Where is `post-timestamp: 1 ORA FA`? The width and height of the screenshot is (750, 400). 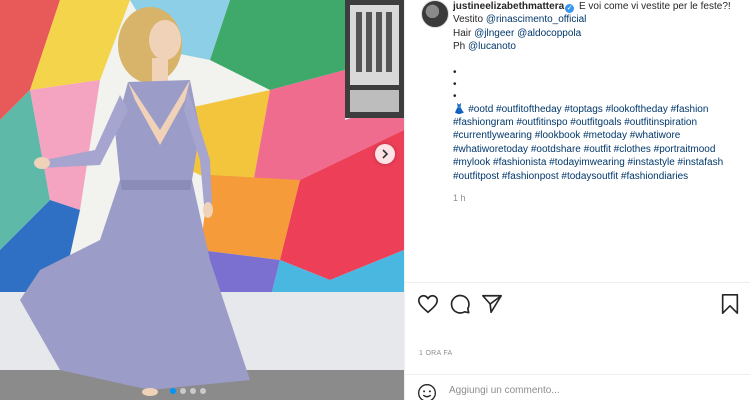 post-timestamp: 1 ORA FA is located at coordinates (436, 353).